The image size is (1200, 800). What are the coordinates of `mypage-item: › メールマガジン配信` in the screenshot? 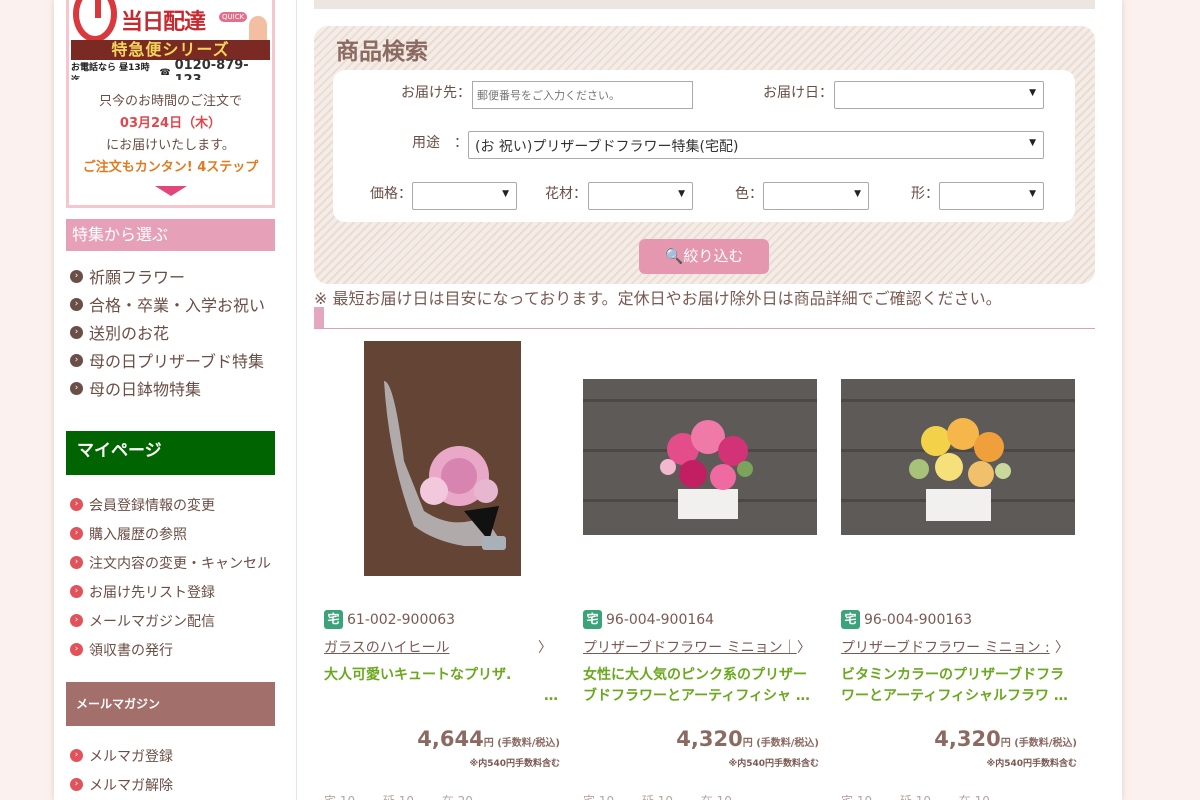 It's located at (170, 620).